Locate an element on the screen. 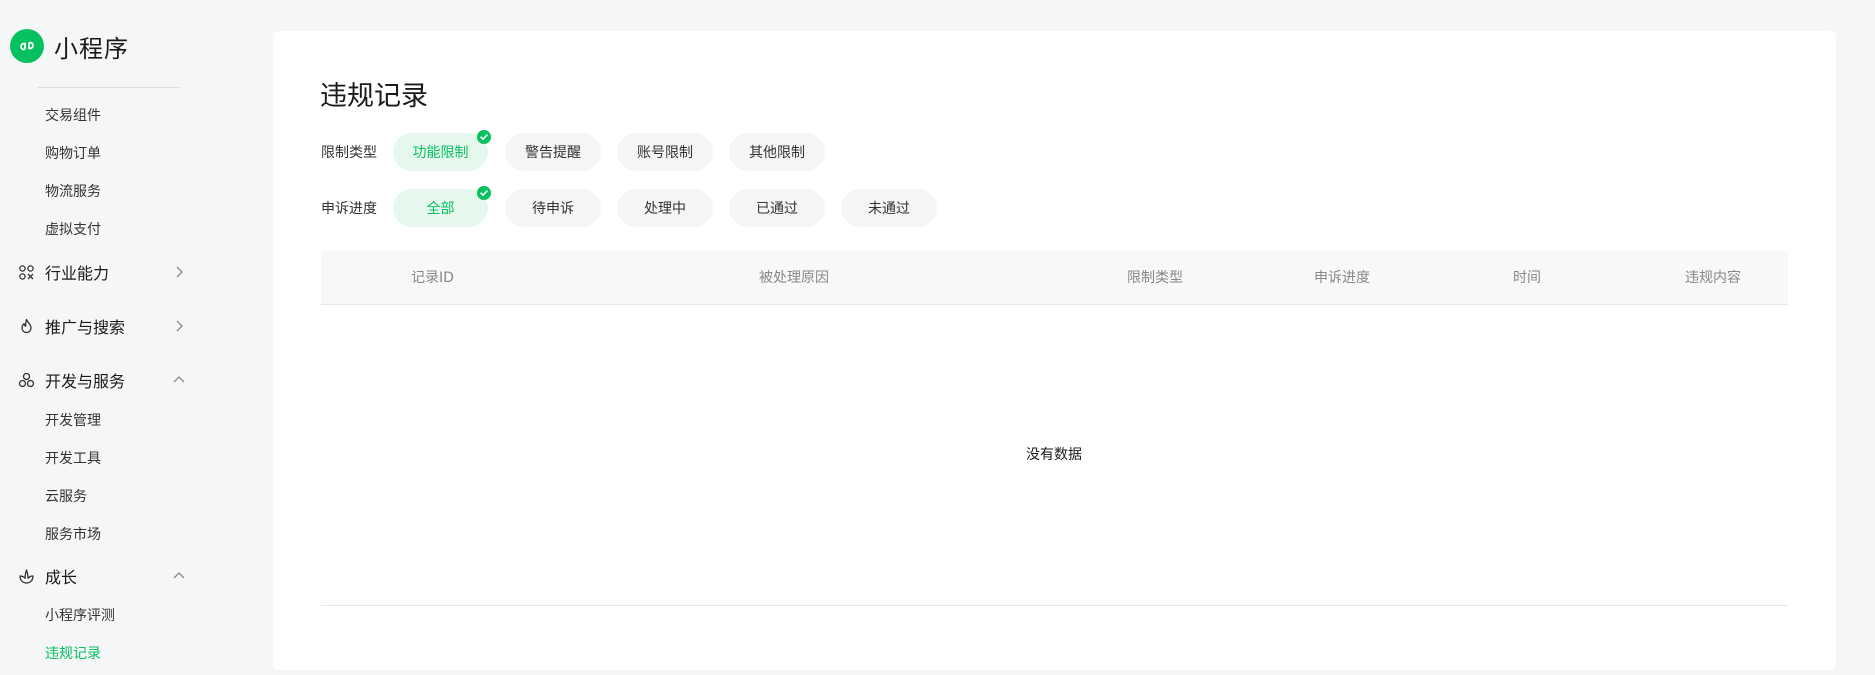  filter-chip-warning: 警告提醒 is located at coordinates (553, 152).